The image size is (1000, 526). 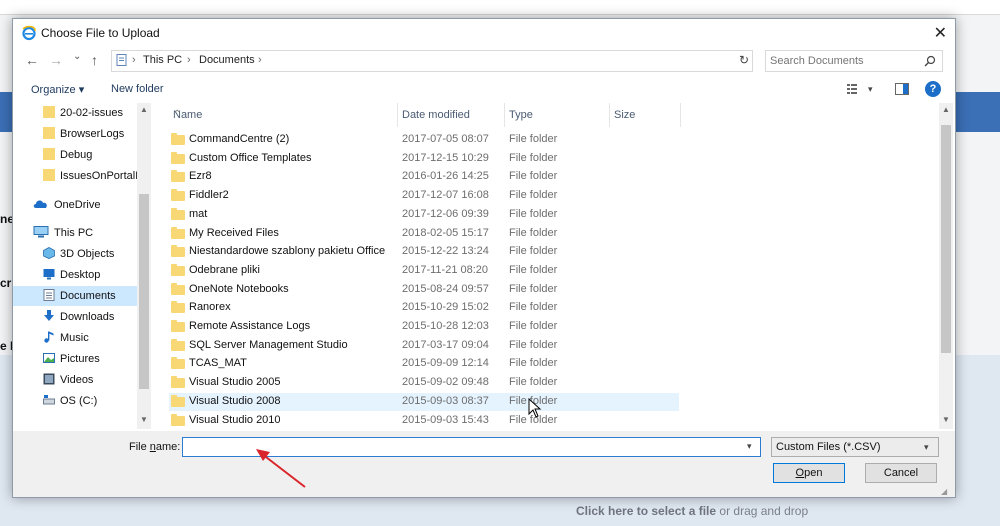 I want to click on sidebar-item-issuesonportal: IssuesOnPortalF, so click(x=77, y=176).